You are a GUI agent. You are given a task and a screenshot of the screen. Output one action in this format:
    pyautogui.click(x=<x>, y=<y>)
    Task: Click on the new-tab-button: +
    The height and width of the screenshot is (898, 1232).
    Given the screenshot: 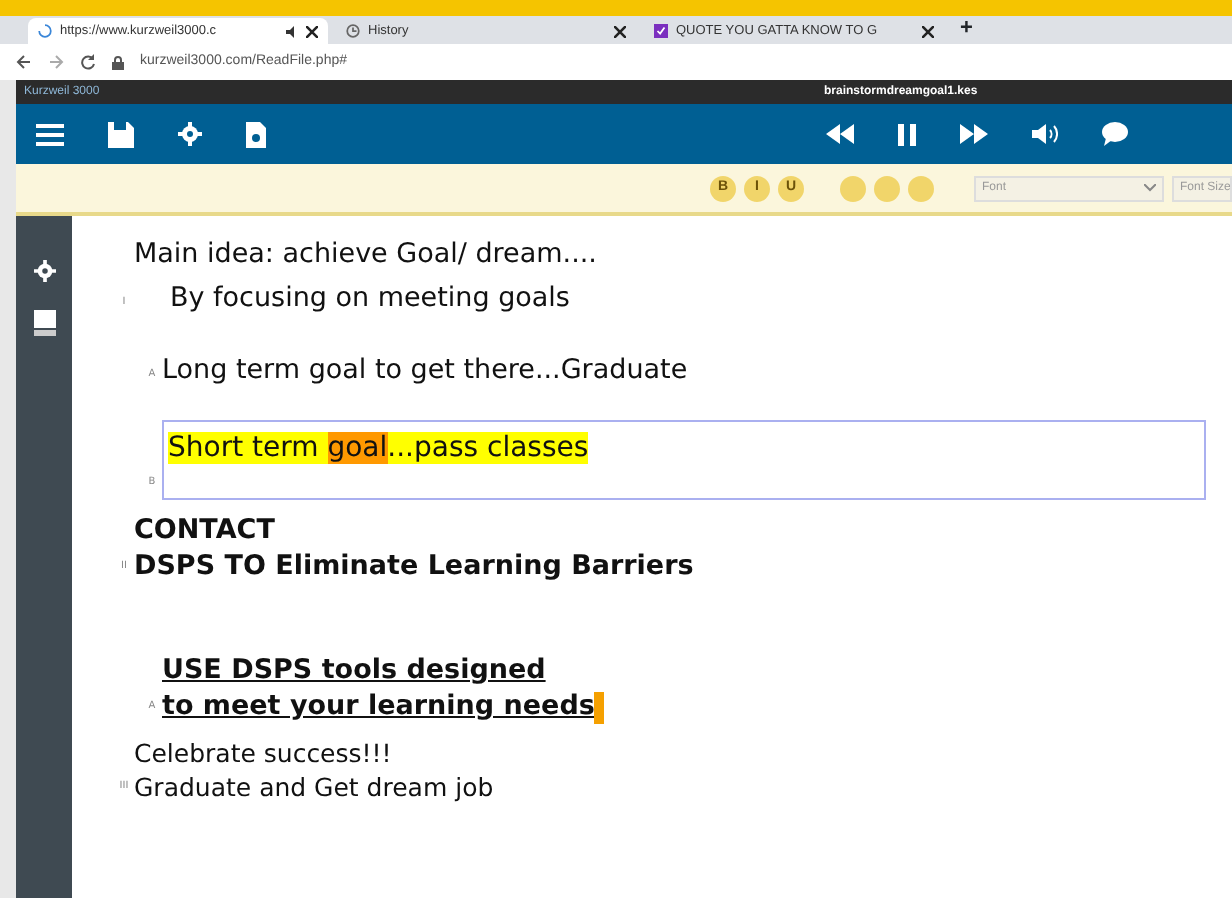 What is the action you would take?
    pyautogui.click(x=966, y=27)
    